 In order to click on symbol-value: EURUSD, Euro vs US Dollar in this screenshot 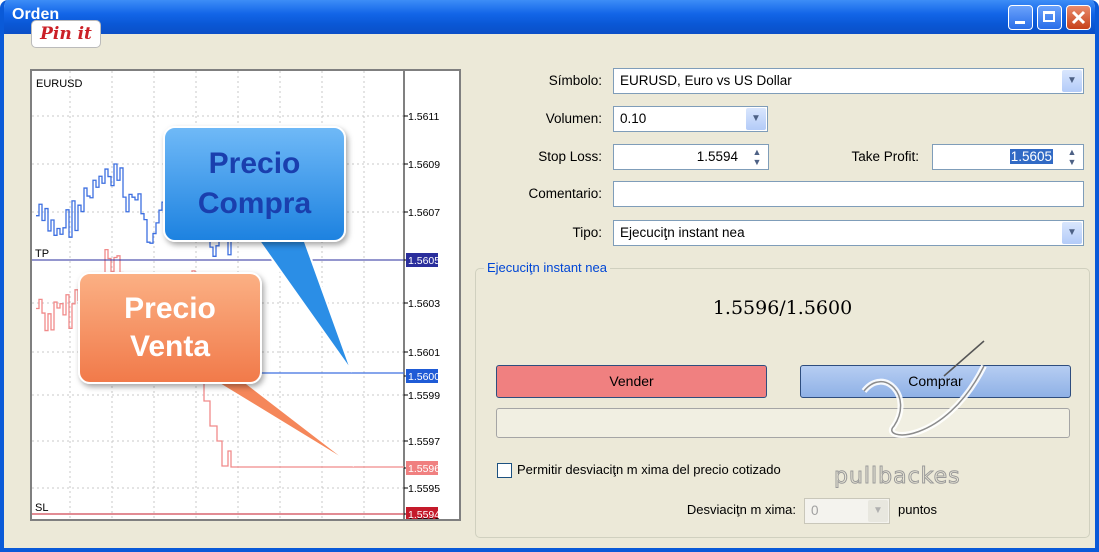, I will do `click(706, 80)`.